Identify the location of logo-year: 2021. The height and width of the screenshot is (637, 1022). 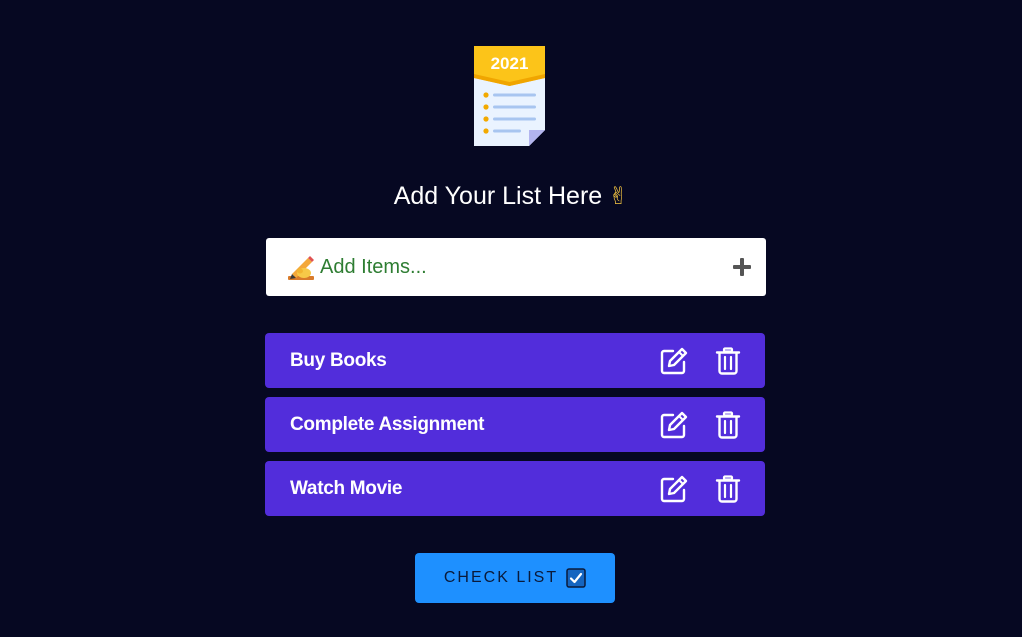
(510, 63).